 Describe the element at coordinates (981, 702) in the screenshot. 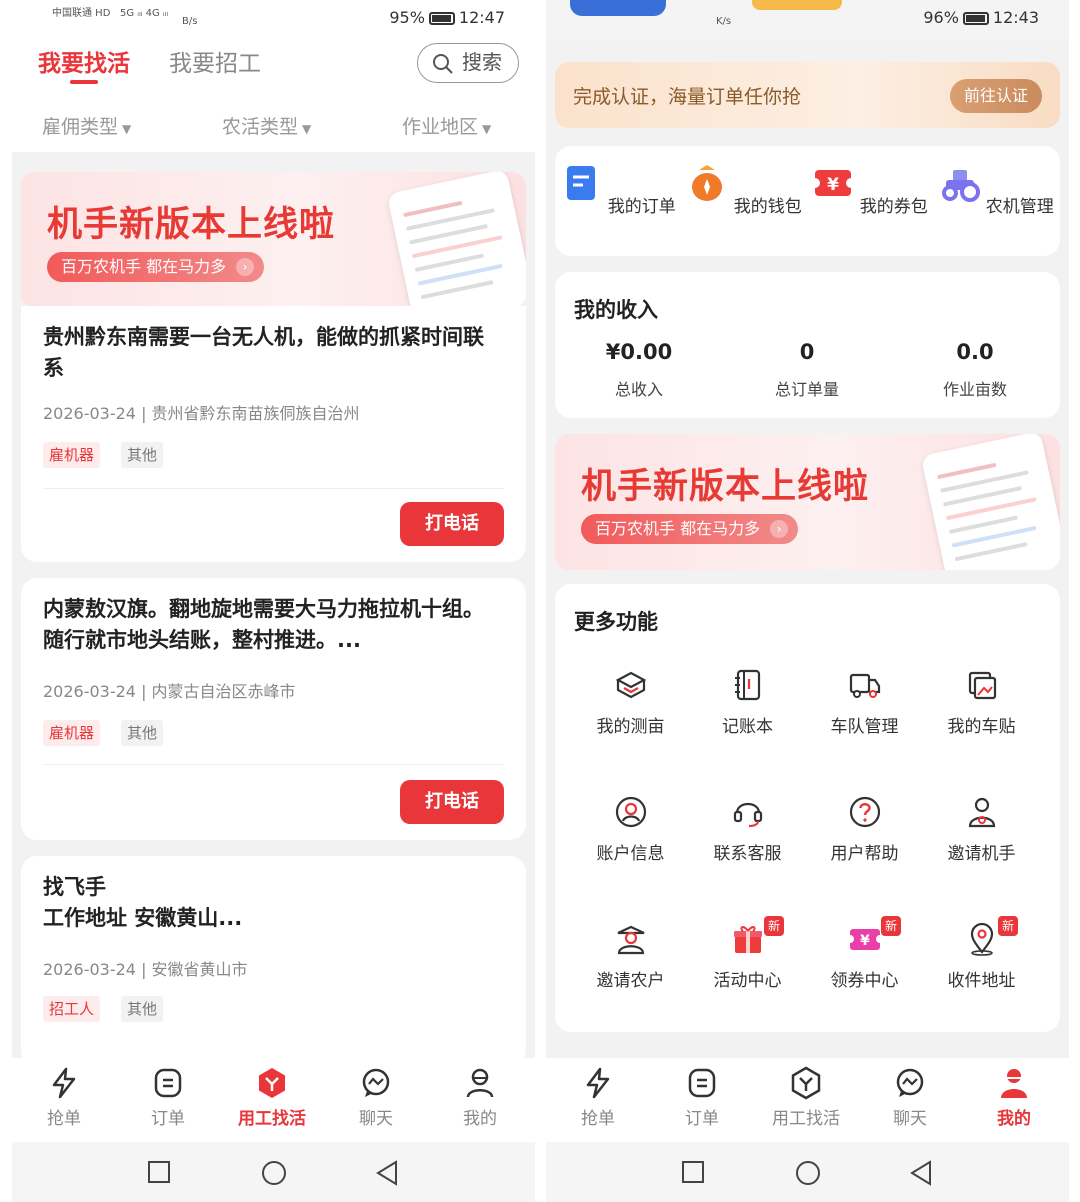

I see `feature-sticker: 我的车贴` at that location.